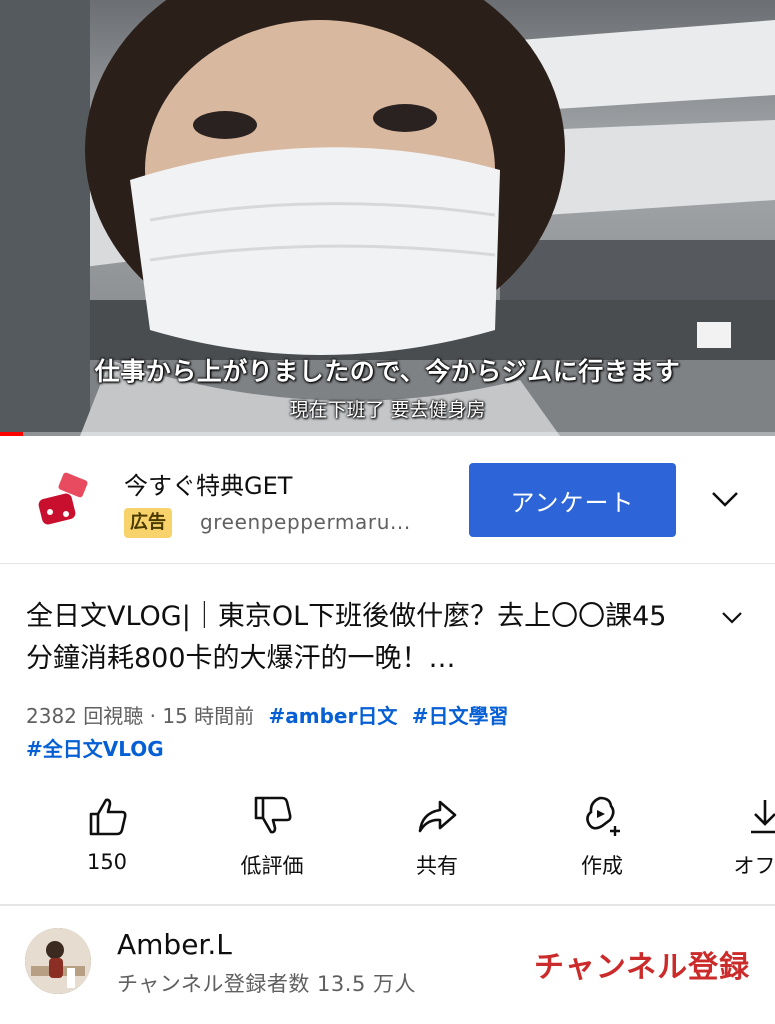  I want to click on remix-icon, so click(603, 816).